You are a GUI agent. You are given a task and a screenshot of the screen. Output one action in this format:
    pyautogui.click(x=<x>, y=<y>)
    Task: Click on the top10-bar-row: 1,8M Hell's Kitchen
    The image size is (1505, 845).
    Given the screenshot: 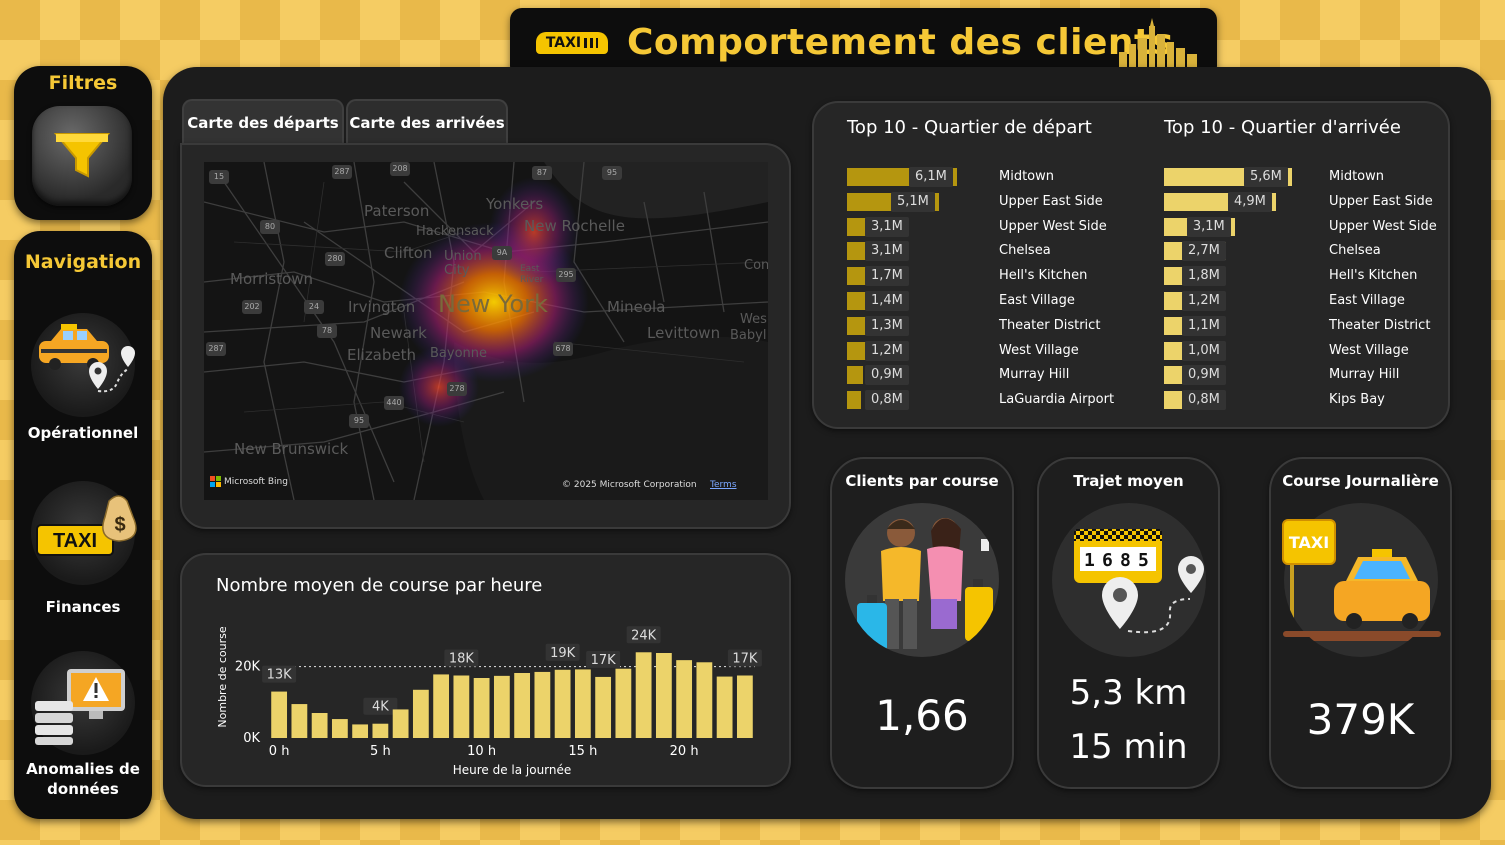 What is the action you would take?
    pyautogui.click(x=1314, y=276)
    